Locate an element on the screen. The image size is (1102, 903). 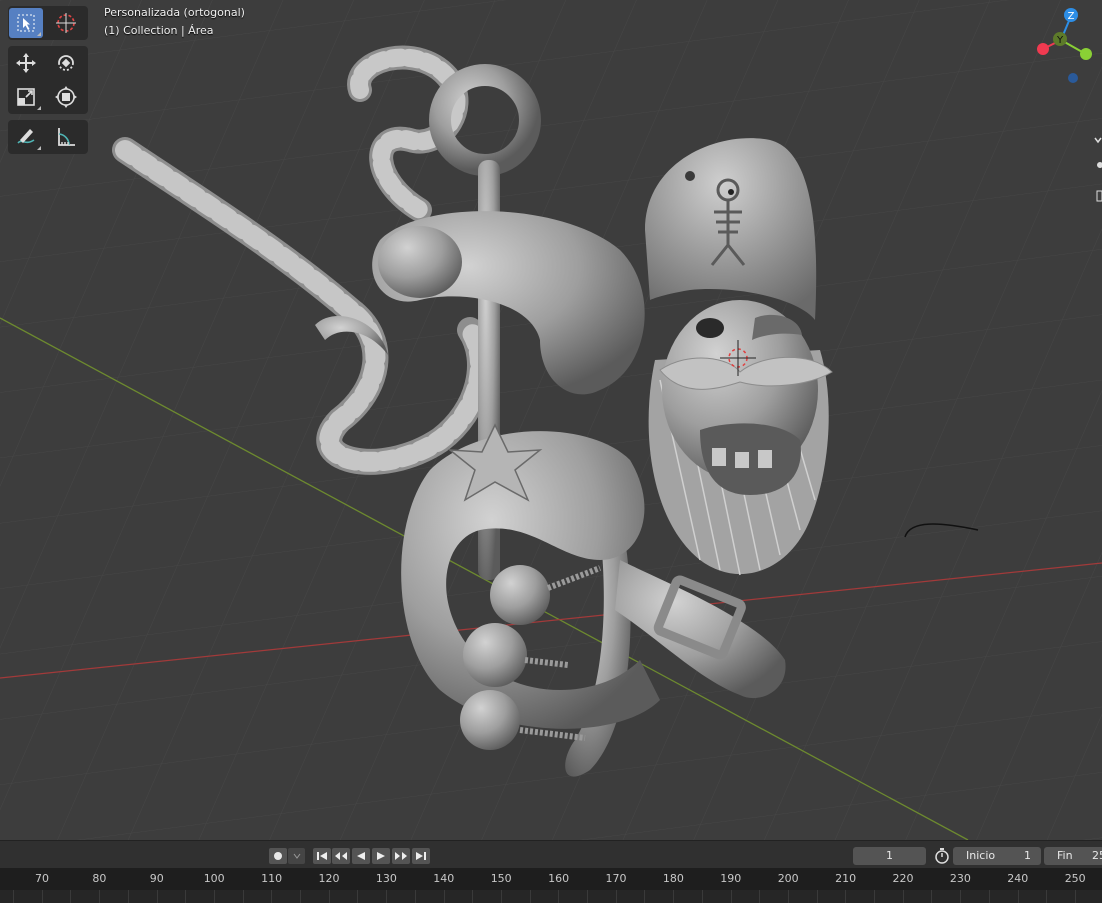
frame-tick-label: 70 is located at coordinates (42, 878).